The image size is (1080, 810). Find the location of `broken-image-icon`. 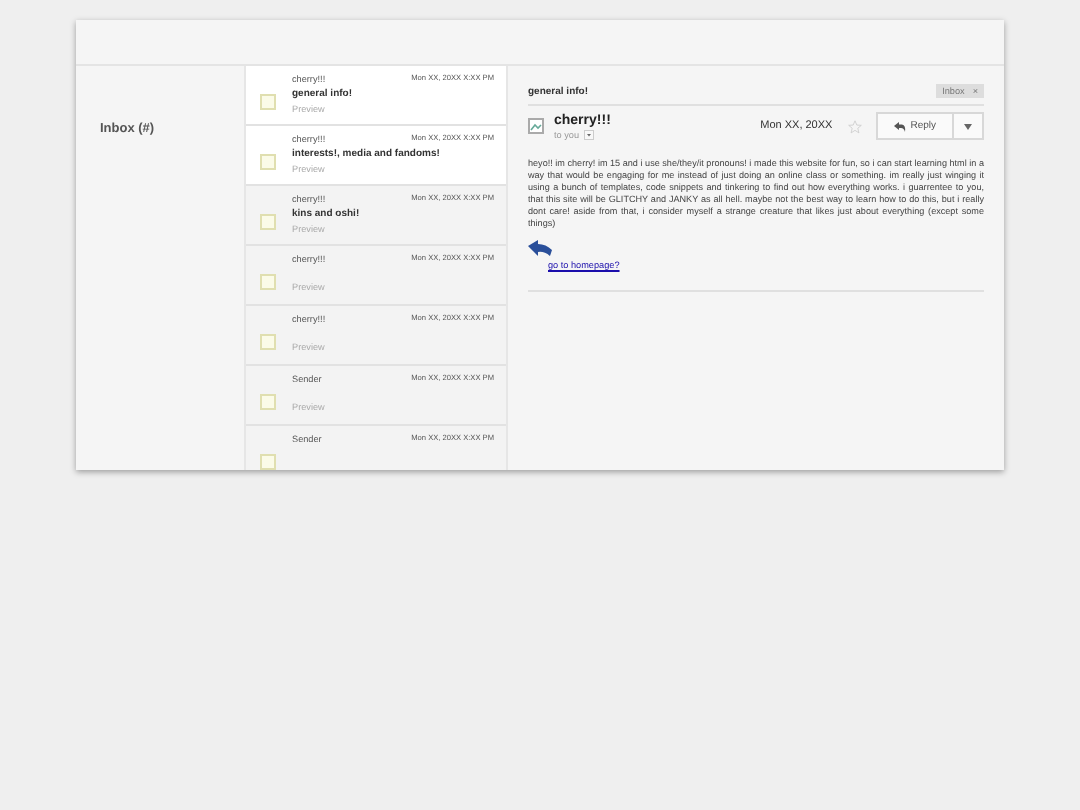

broken-image-icon is located at coordinates (536, 126).